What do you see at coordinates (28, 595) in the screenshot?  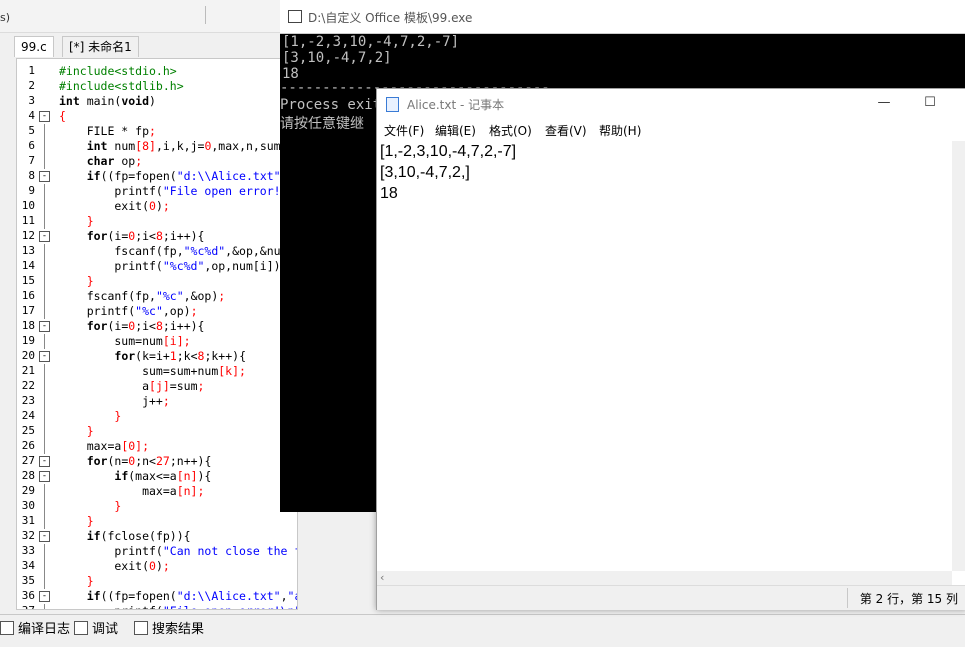 I see `line-number: 36` at bounding box center [28, 595].